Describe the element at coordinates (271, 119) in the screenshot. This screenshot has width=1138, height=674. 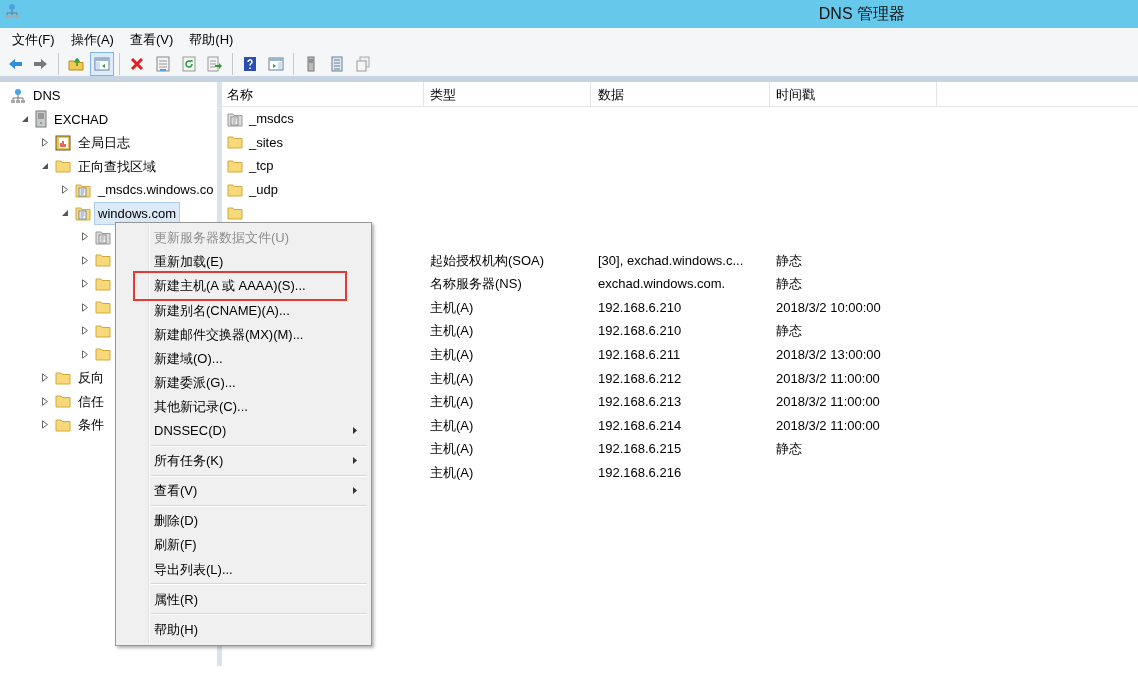
I see `table-cell-text: _msdcs` at that location.